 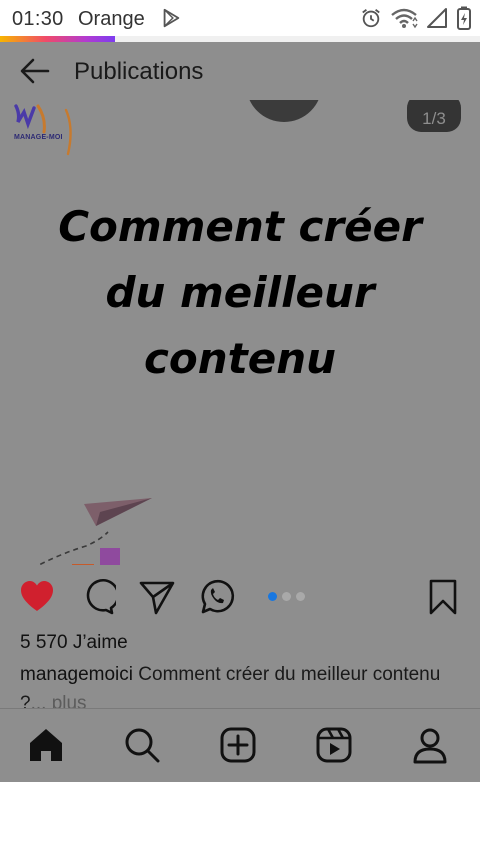 I want to click on header: Publications, so click(x=240, y=71).